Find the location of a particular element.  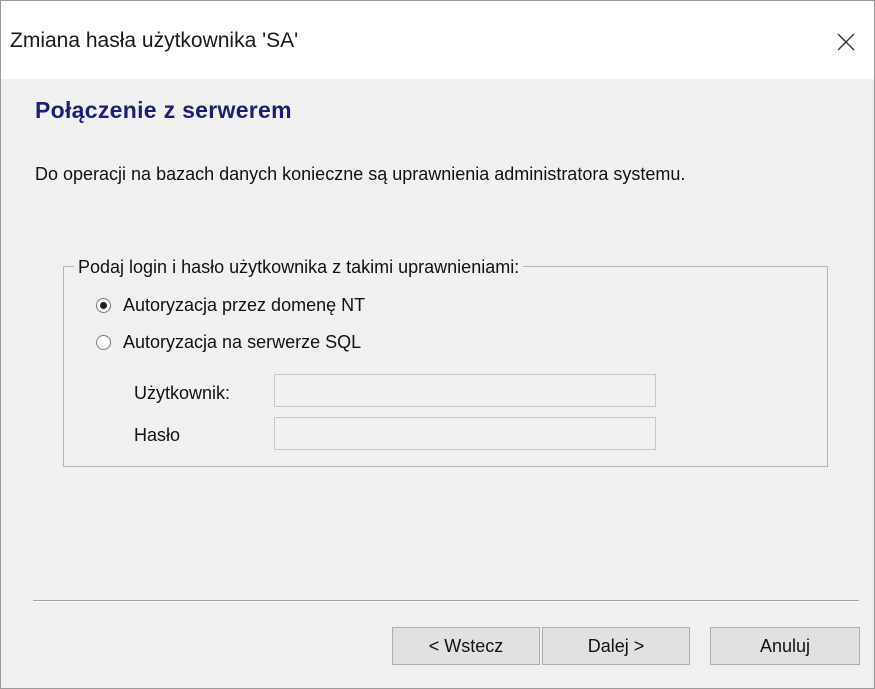

cancel-button: Anuluj is located at coordinates (785, 646).